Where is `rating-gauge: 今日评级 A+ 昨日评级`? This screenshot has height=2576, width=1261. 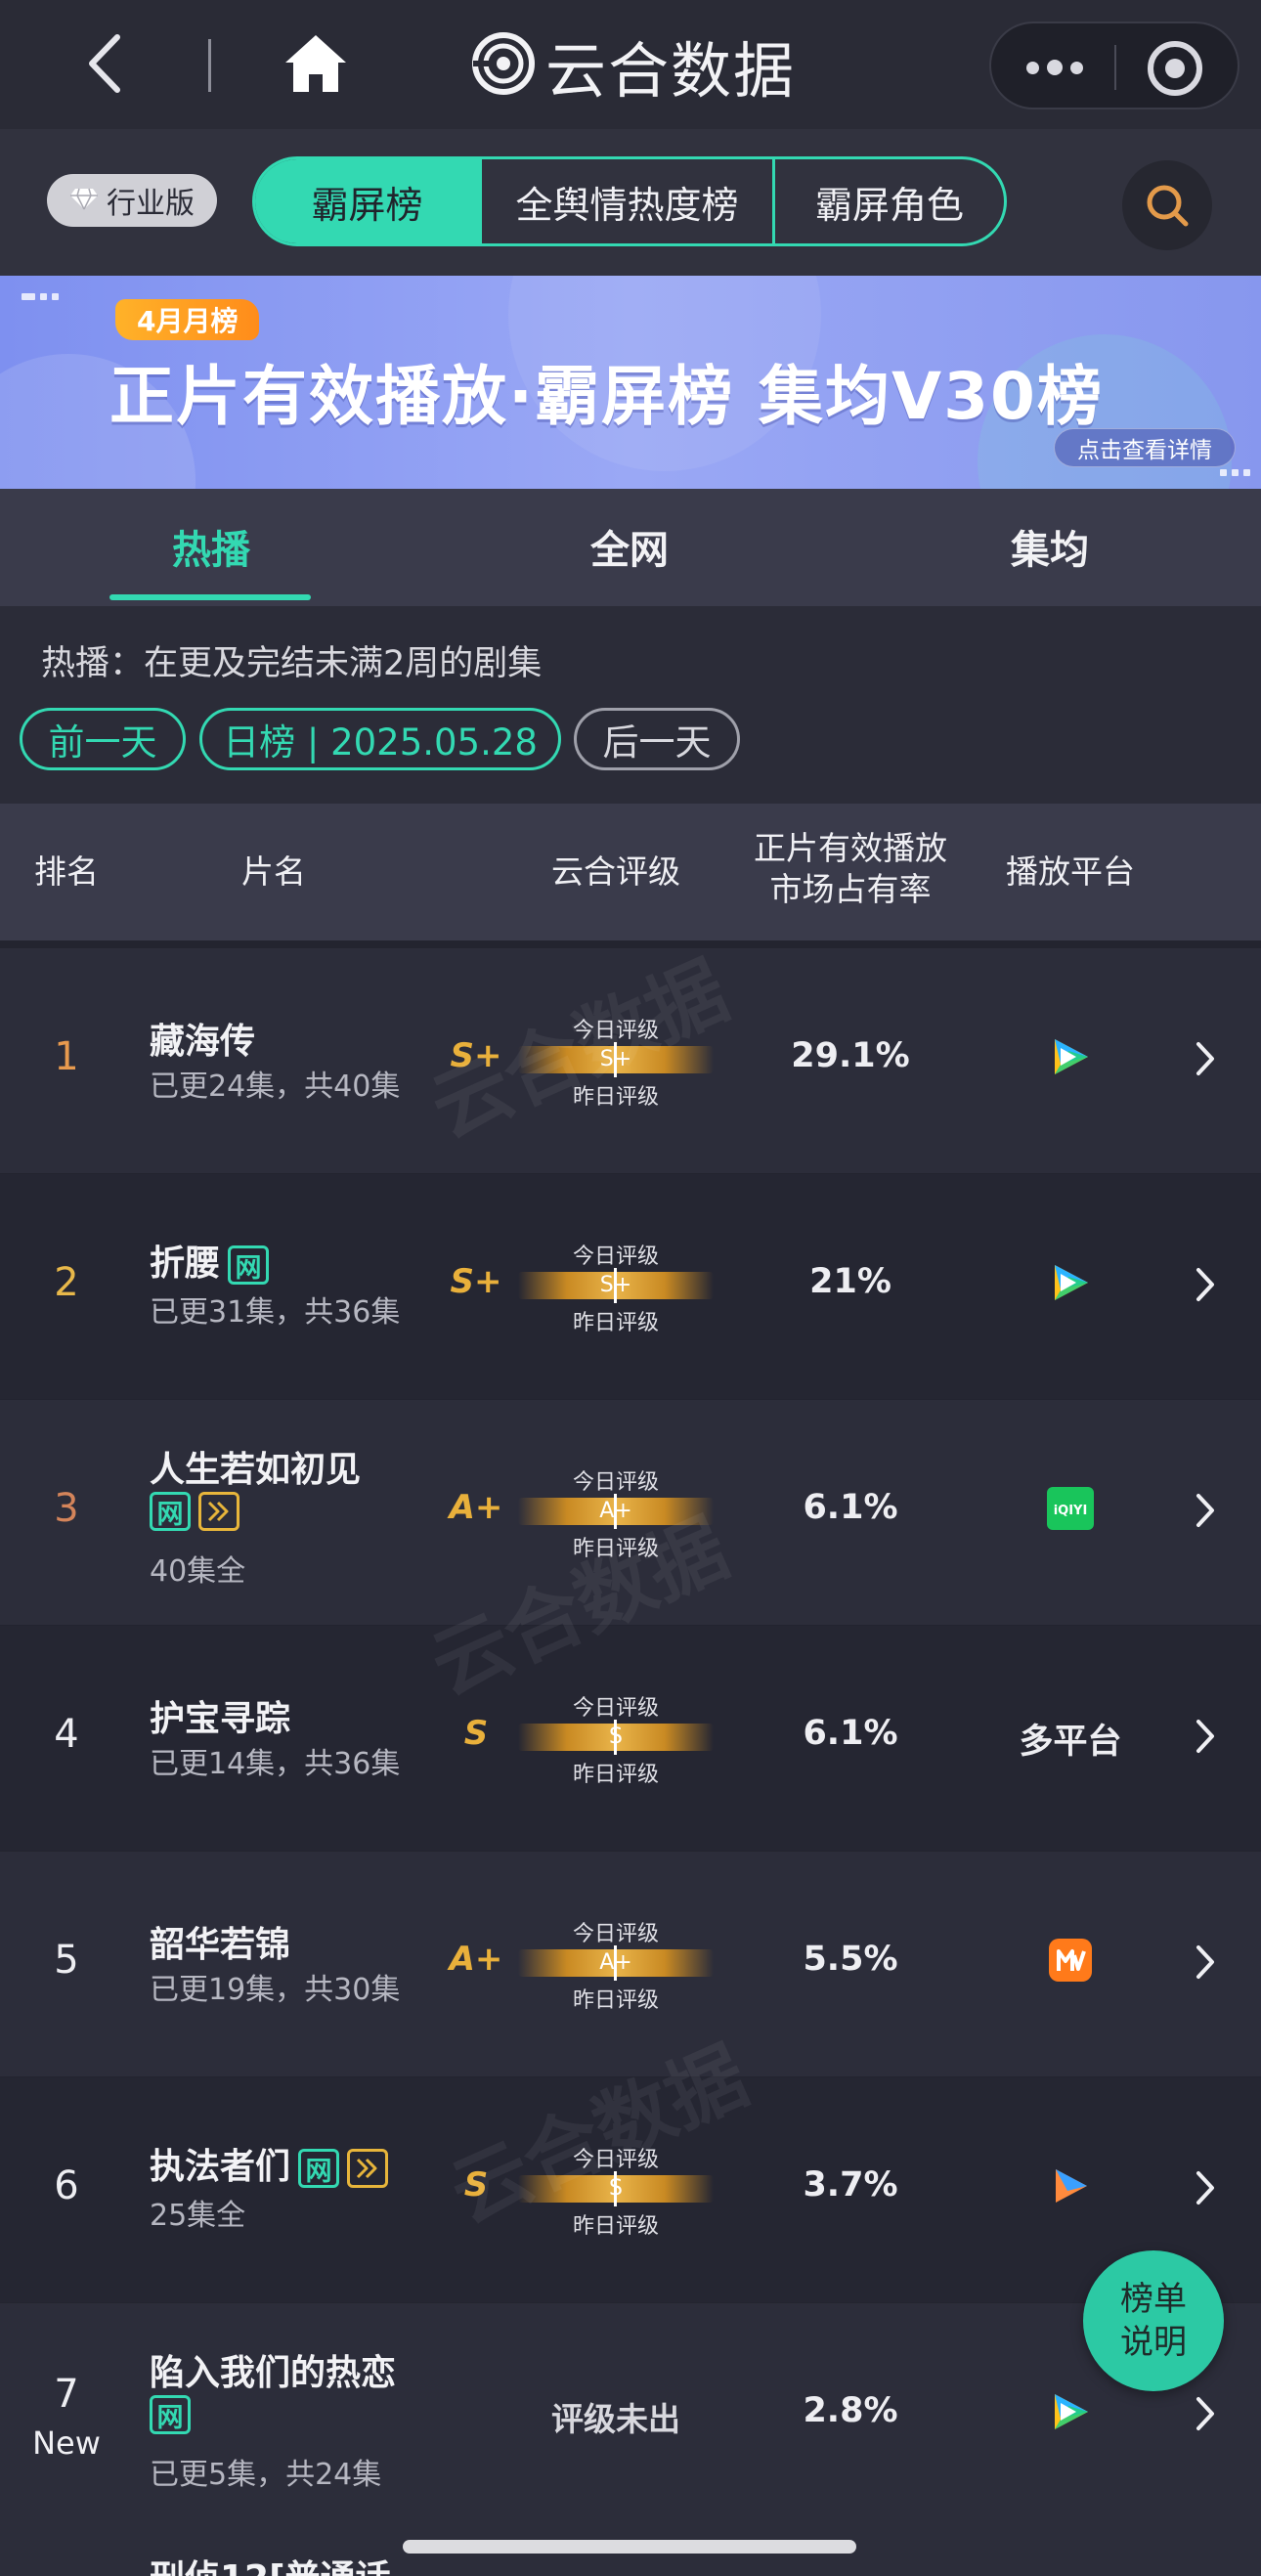
rating-gauge: 今日评级 A+ 昨日评级 is located at coordinates (616, 1964).